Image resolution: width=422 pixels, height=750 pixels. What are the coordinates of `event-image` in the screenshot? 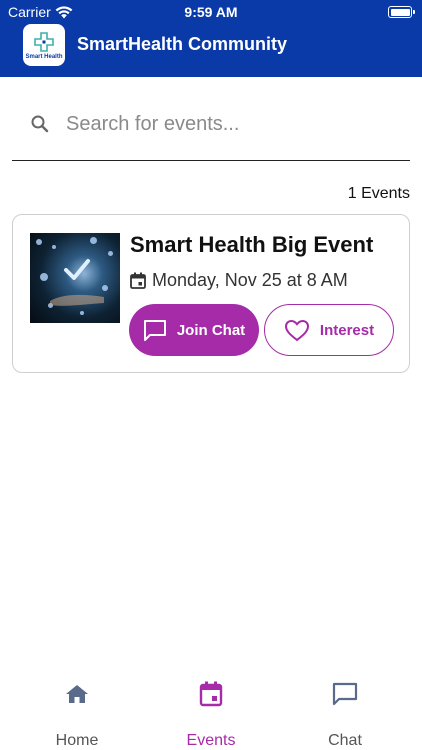 It's located at (75, 278).